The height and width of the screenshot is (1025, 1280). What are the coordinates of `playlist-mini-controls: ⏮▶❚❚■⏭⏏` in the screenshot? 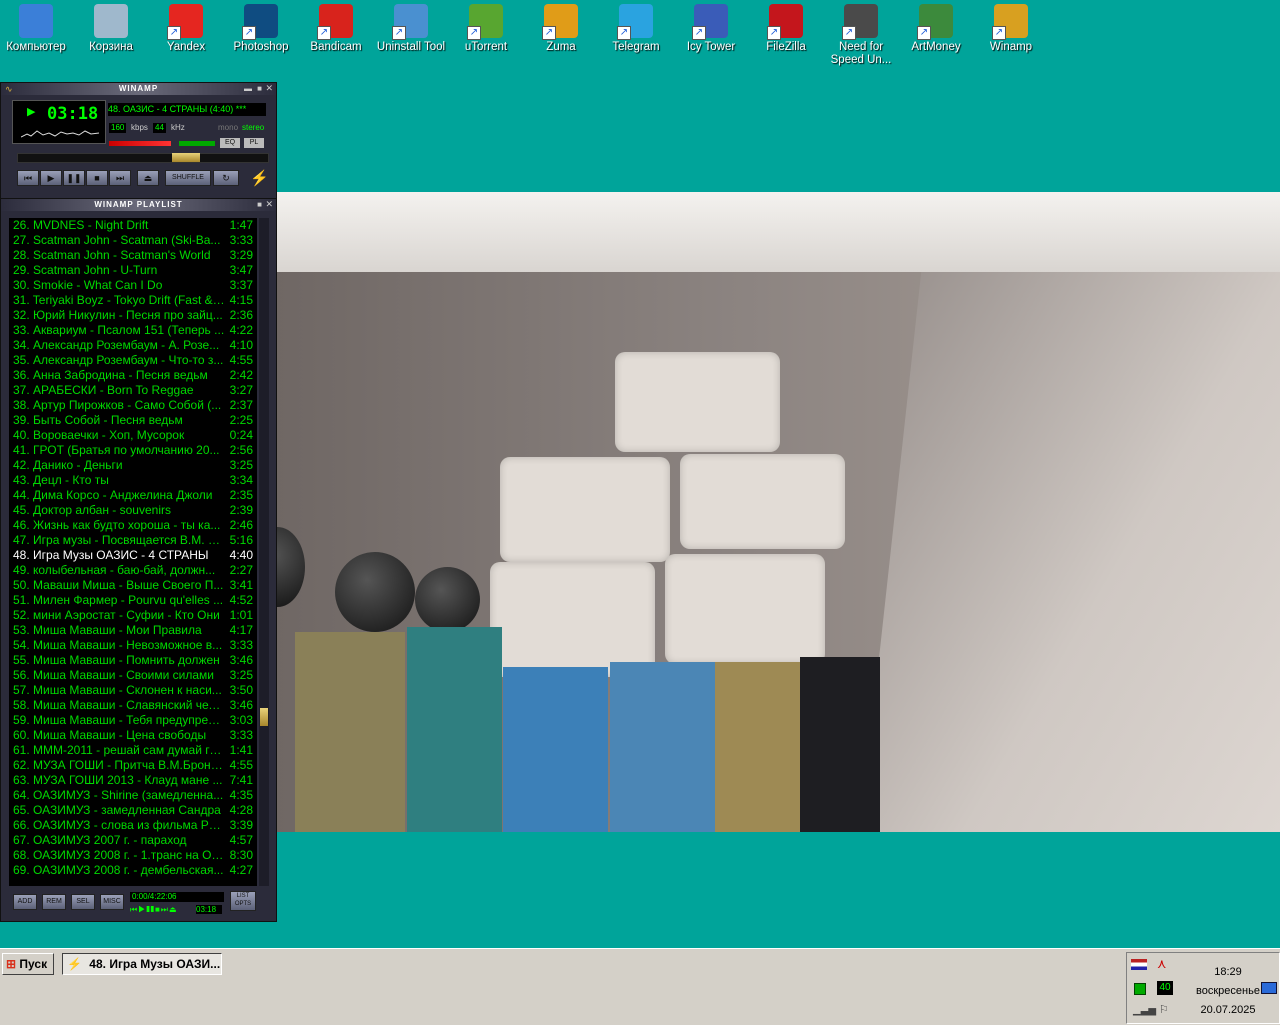 It's located at (162, 909).